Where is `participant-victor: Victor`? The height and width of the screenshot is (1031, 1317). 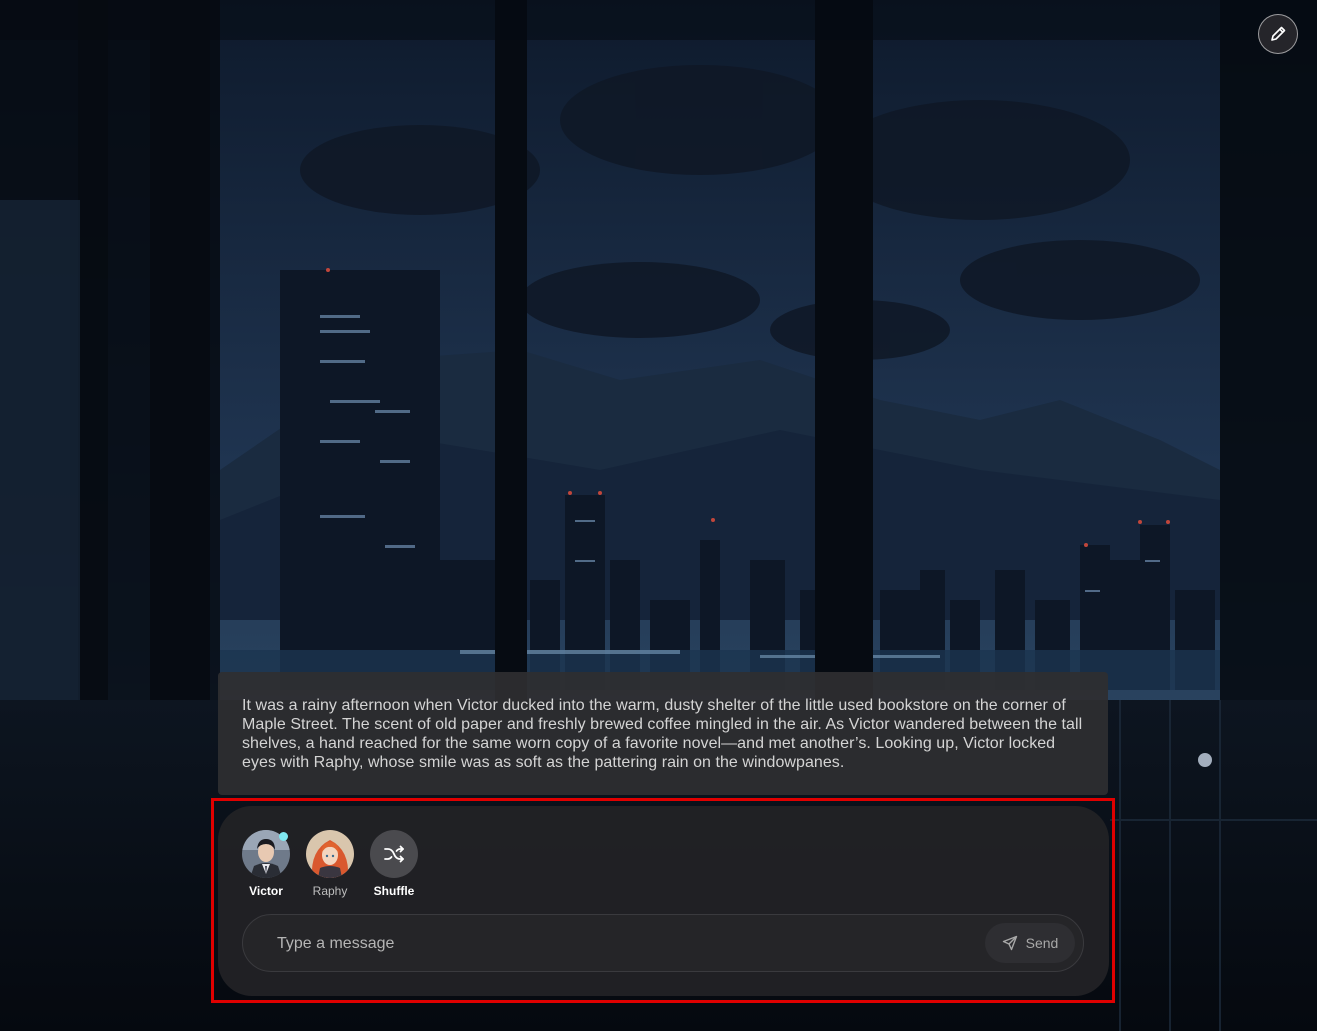
participant-victor: Victor is located at coordinates (266, 864).